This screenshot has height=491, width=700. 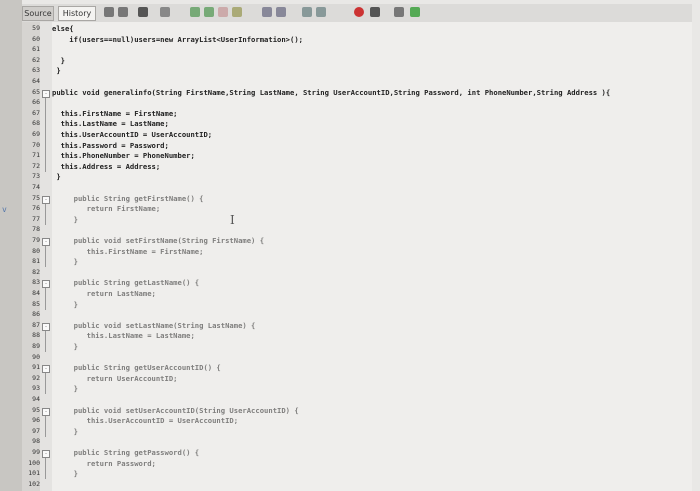 I want to click on shift-left-icon, so click(x=267, y=12).